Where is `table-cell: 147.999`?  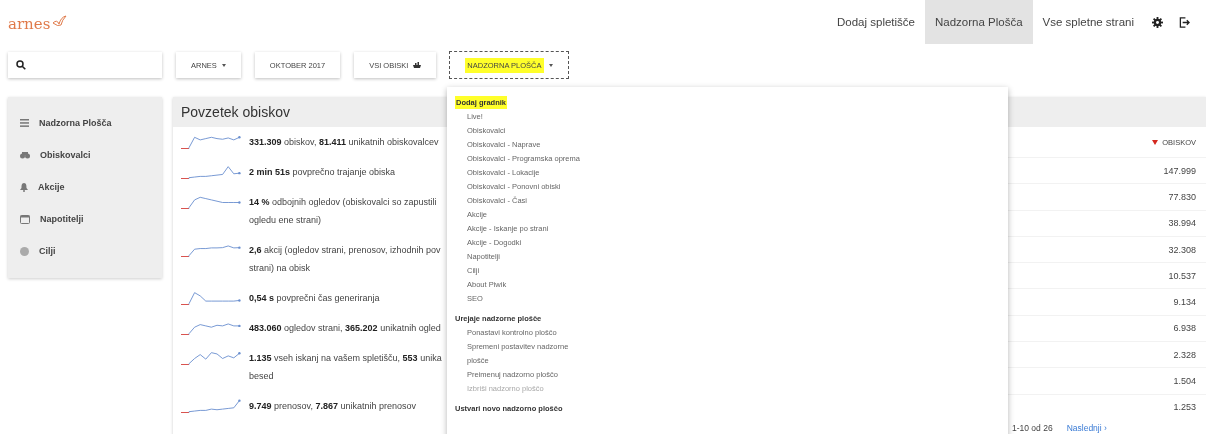
table-cell: 147.999 is located at coordinates (1179, 170).